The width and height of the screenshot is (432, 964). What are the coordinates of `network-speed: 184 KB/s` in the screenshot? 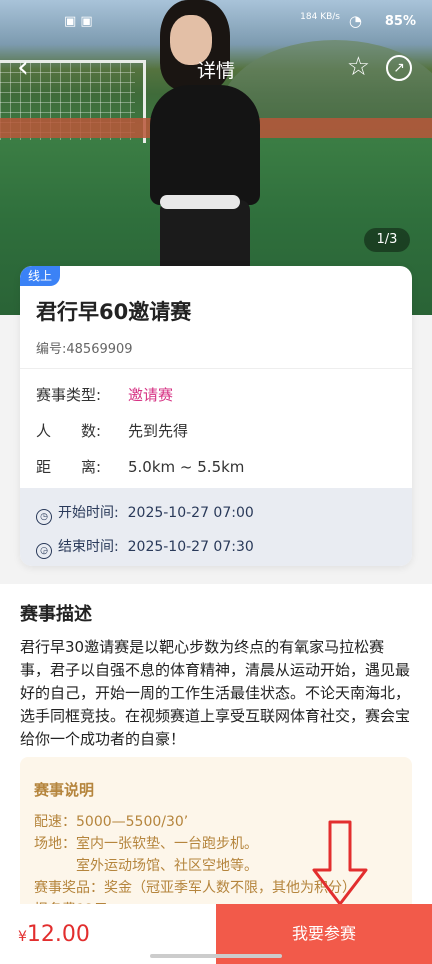 It's located at (320, 17).